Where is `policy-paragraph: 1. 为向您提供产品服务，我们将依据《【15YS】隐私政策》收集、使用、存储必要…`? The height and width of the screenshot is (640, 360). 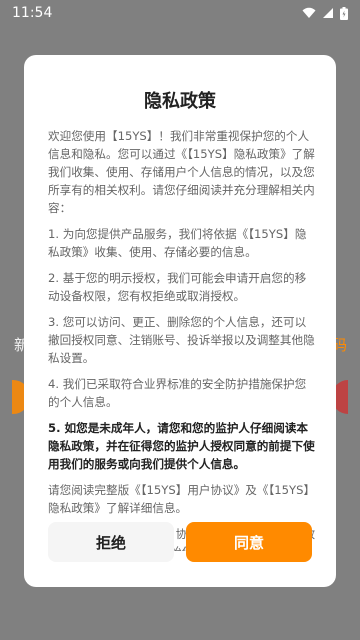
policy-paragraph: 1. 为向您提供产品服务，我们将依据《【15YS】隐私政策》收集、使用、存储必要… is located at coordinates (177, 243).